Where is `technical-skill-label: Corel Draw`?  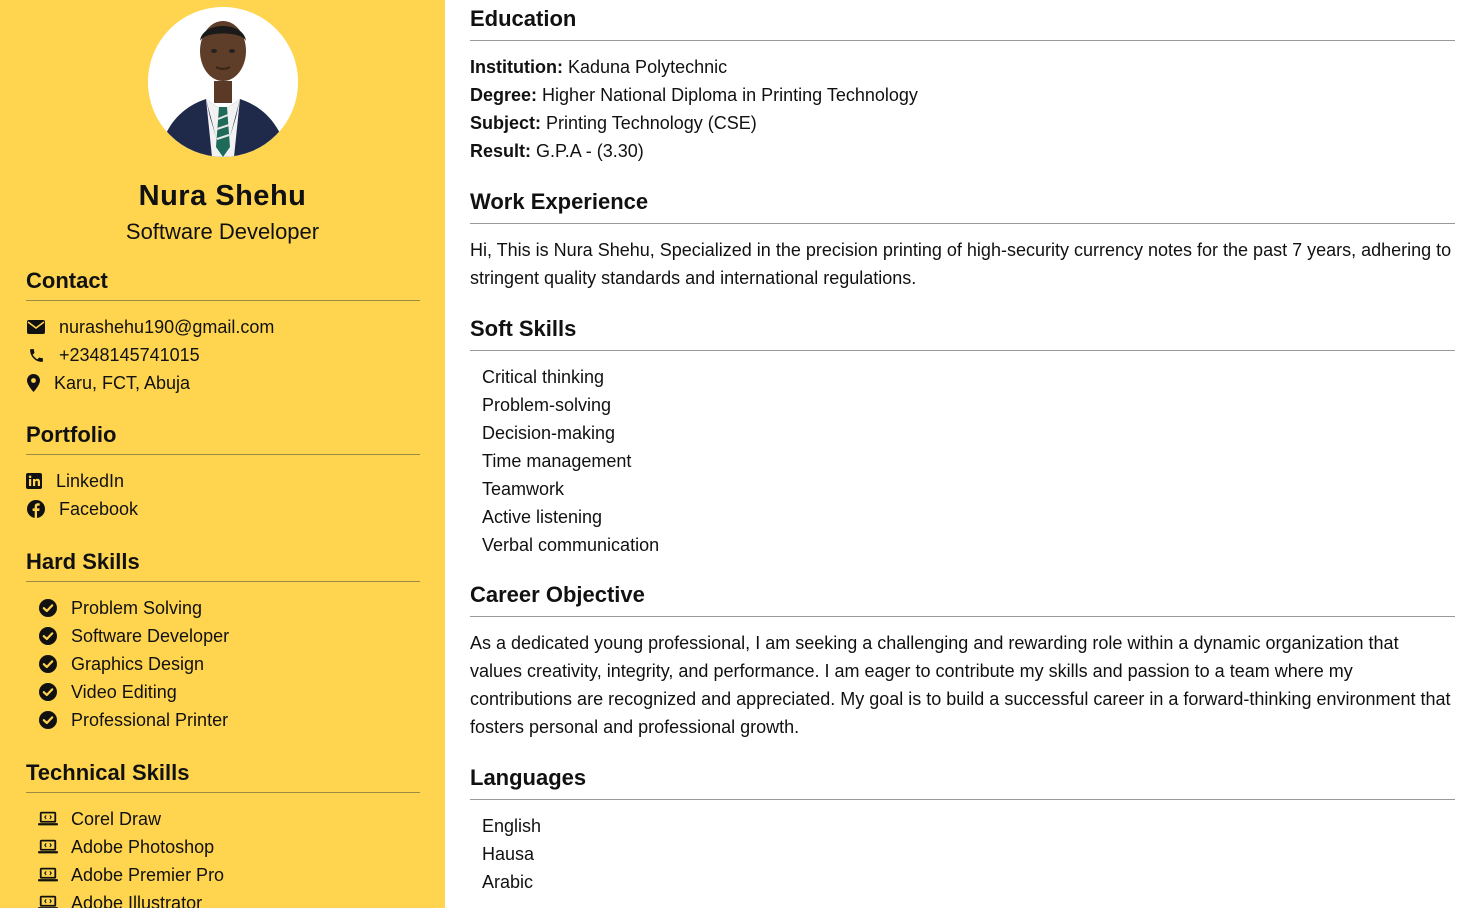
technical-skill-label: Corel Draw is located at coordinates (116, 818).